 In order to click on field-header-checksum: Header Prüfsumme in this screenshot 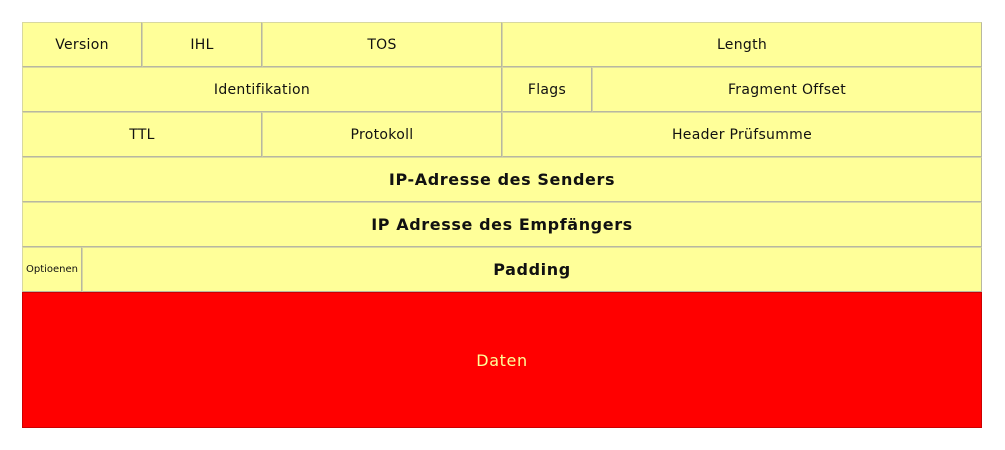, I will do `click(742, 134)`.